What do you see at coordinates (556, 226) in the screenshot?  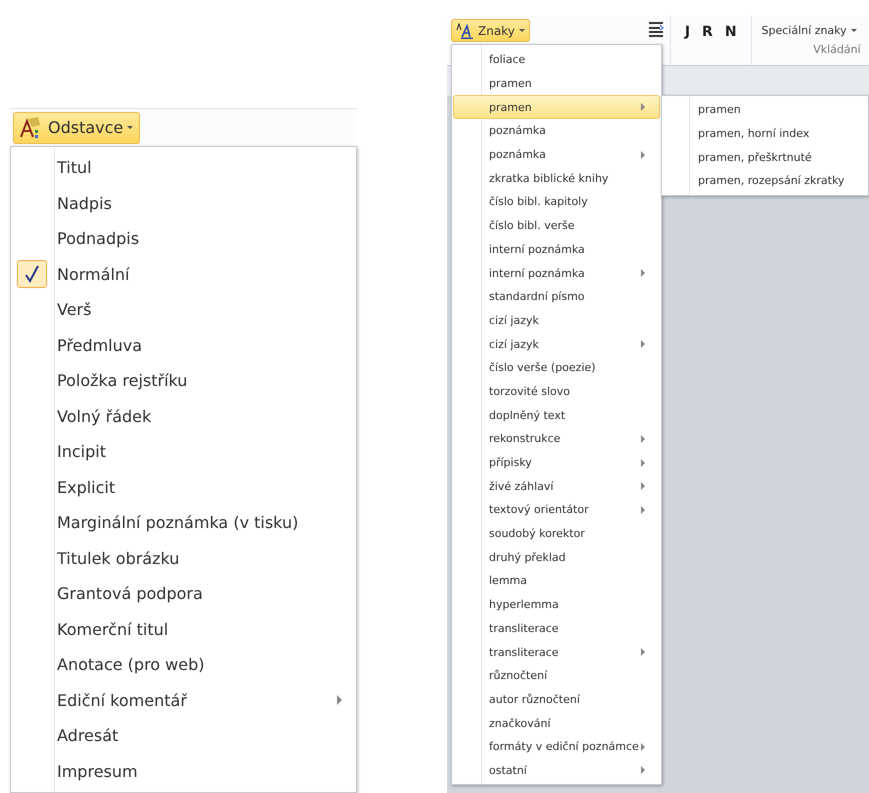 I see `menu-item: číslo bibl. verše` at bounding box center [556, 226].